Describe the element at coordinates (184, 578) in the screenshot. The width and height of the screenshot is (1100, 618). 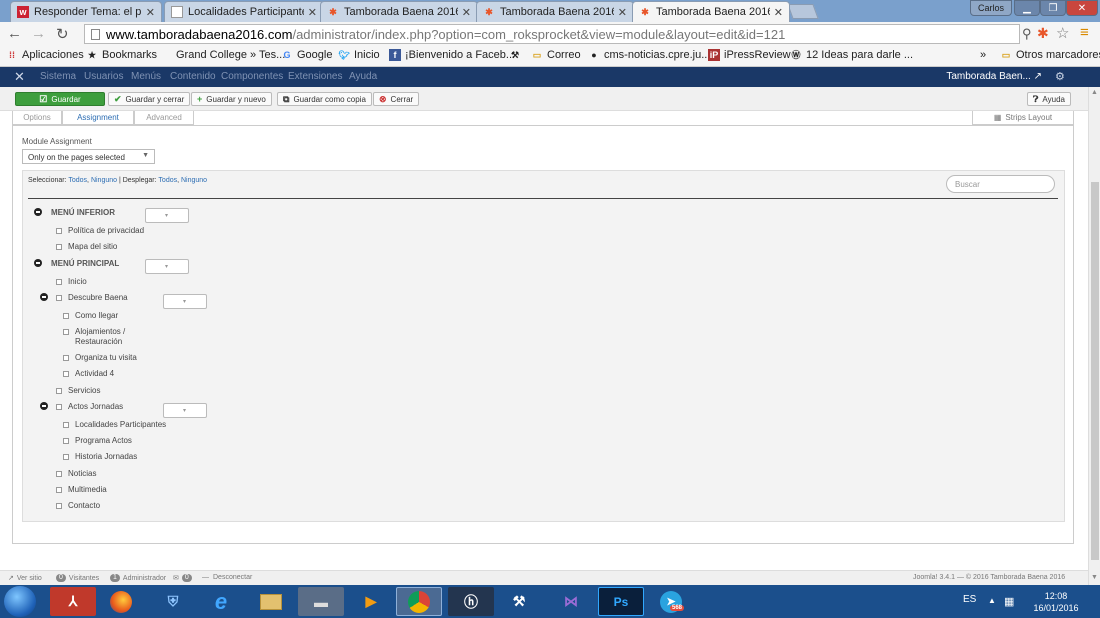
I see `messages-status: ✉ 0` at that location.